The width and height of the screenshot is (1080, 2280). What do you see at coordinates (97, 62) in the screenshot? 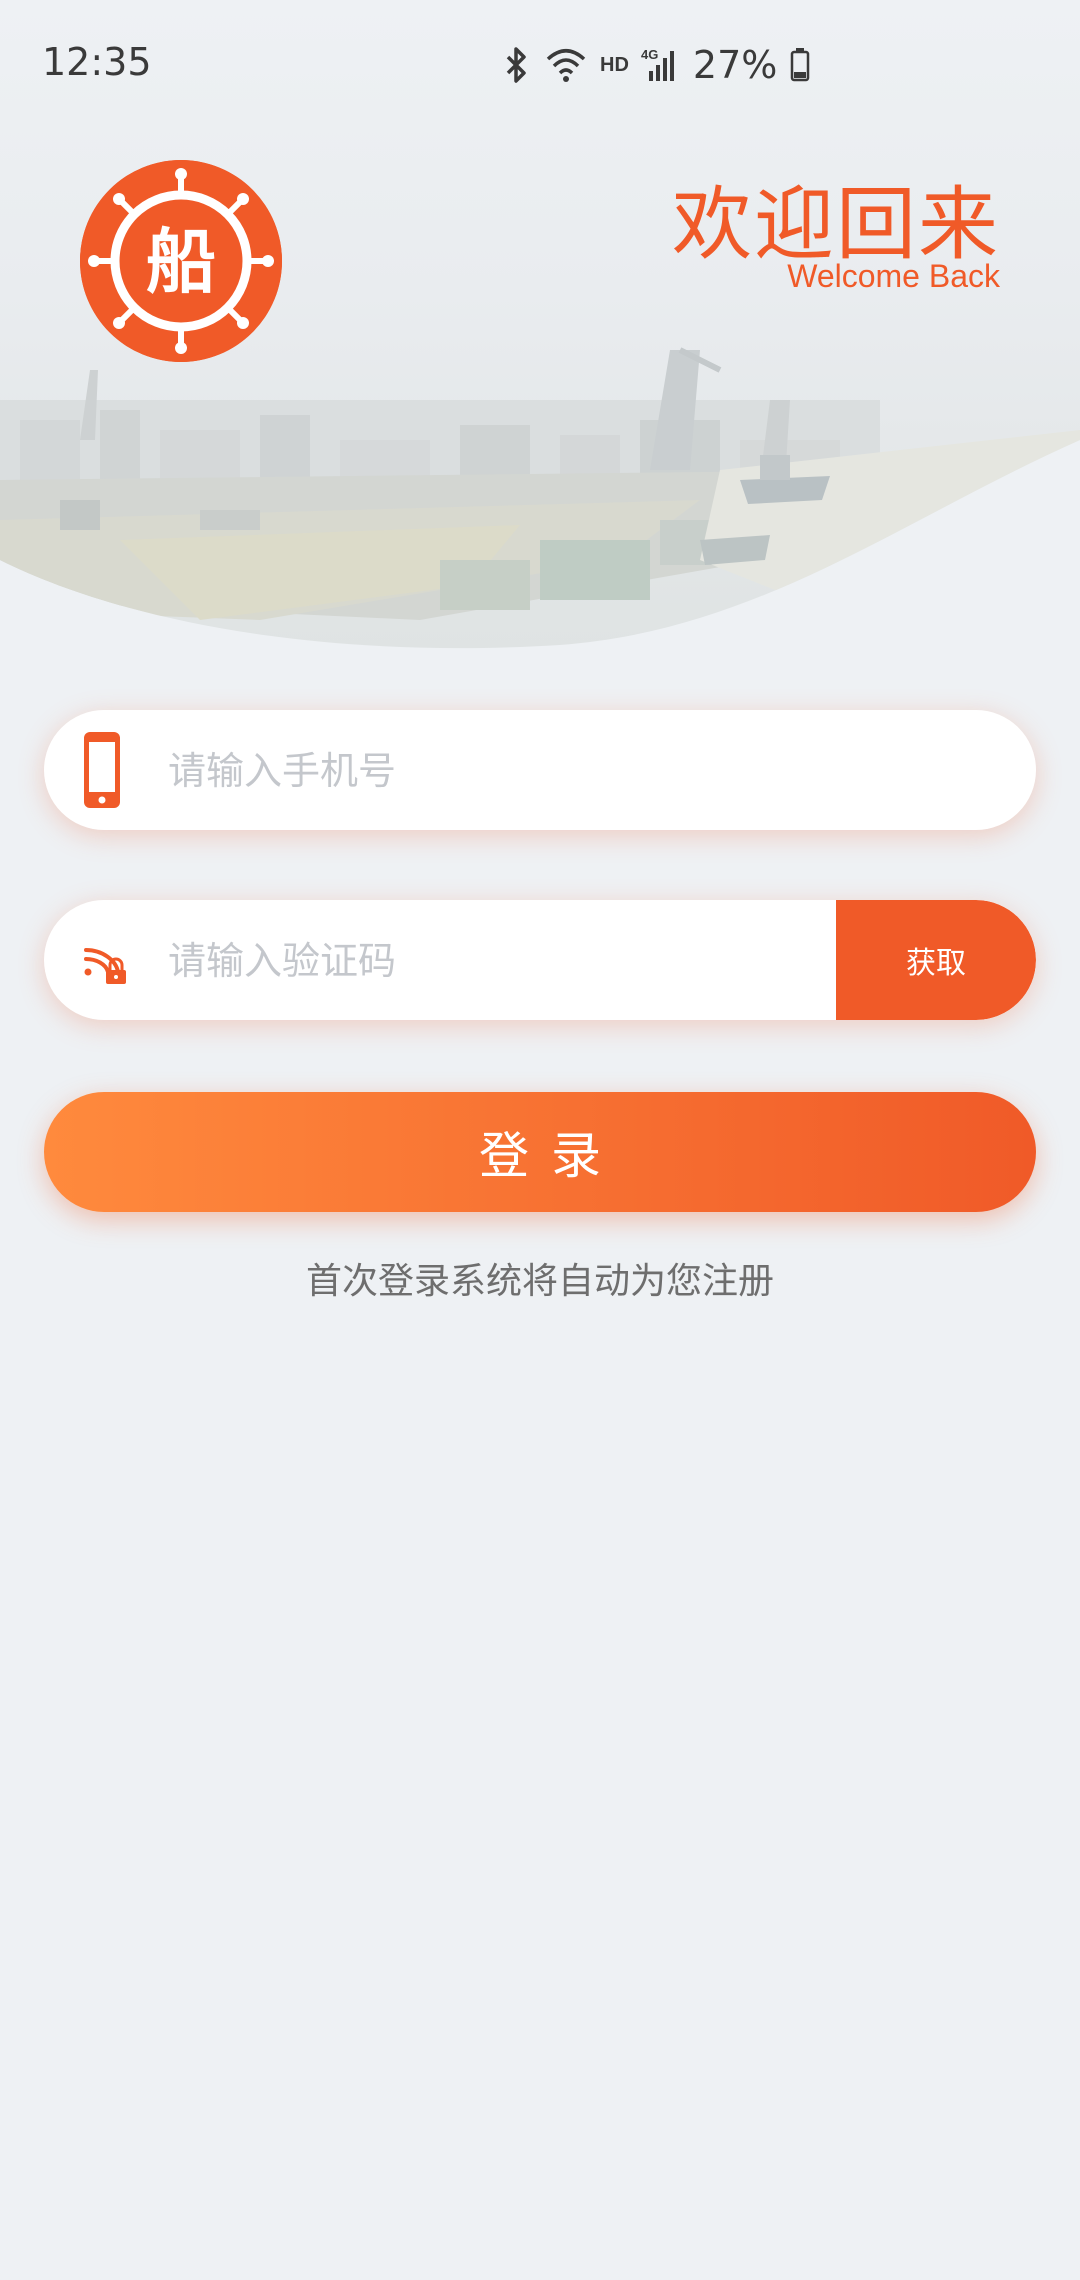
I see `status-time: 12:35` at bounding box center [97, 62].